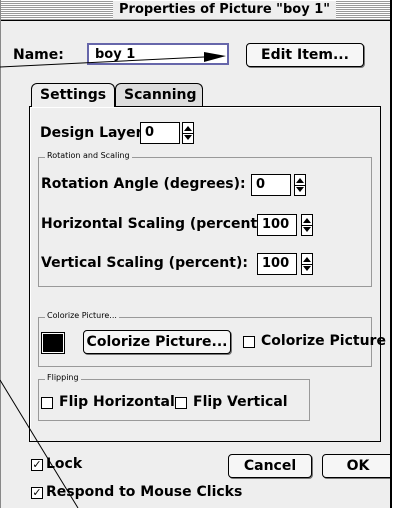  Describe the element at coordinates (47, 403) in the screenshot. I see `flip-horizontal-checkbox` at that location.